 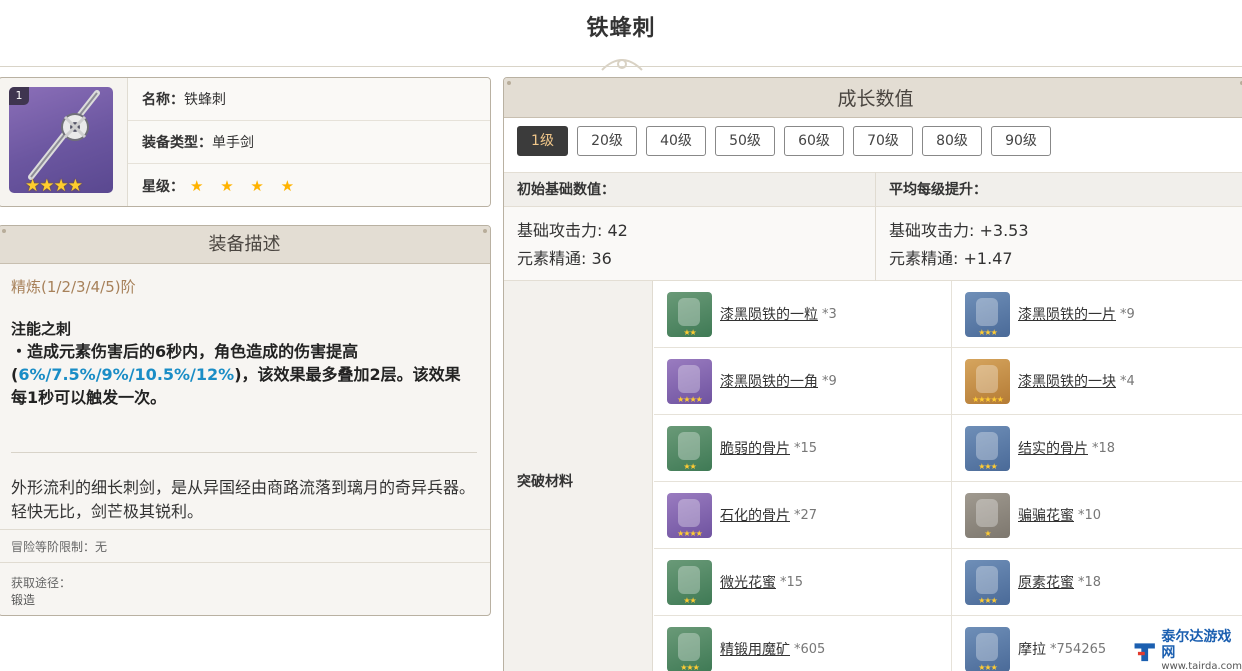 I want to click on material-name-link: 漆黑陨铁的一块, so click(x=1067, y=381).